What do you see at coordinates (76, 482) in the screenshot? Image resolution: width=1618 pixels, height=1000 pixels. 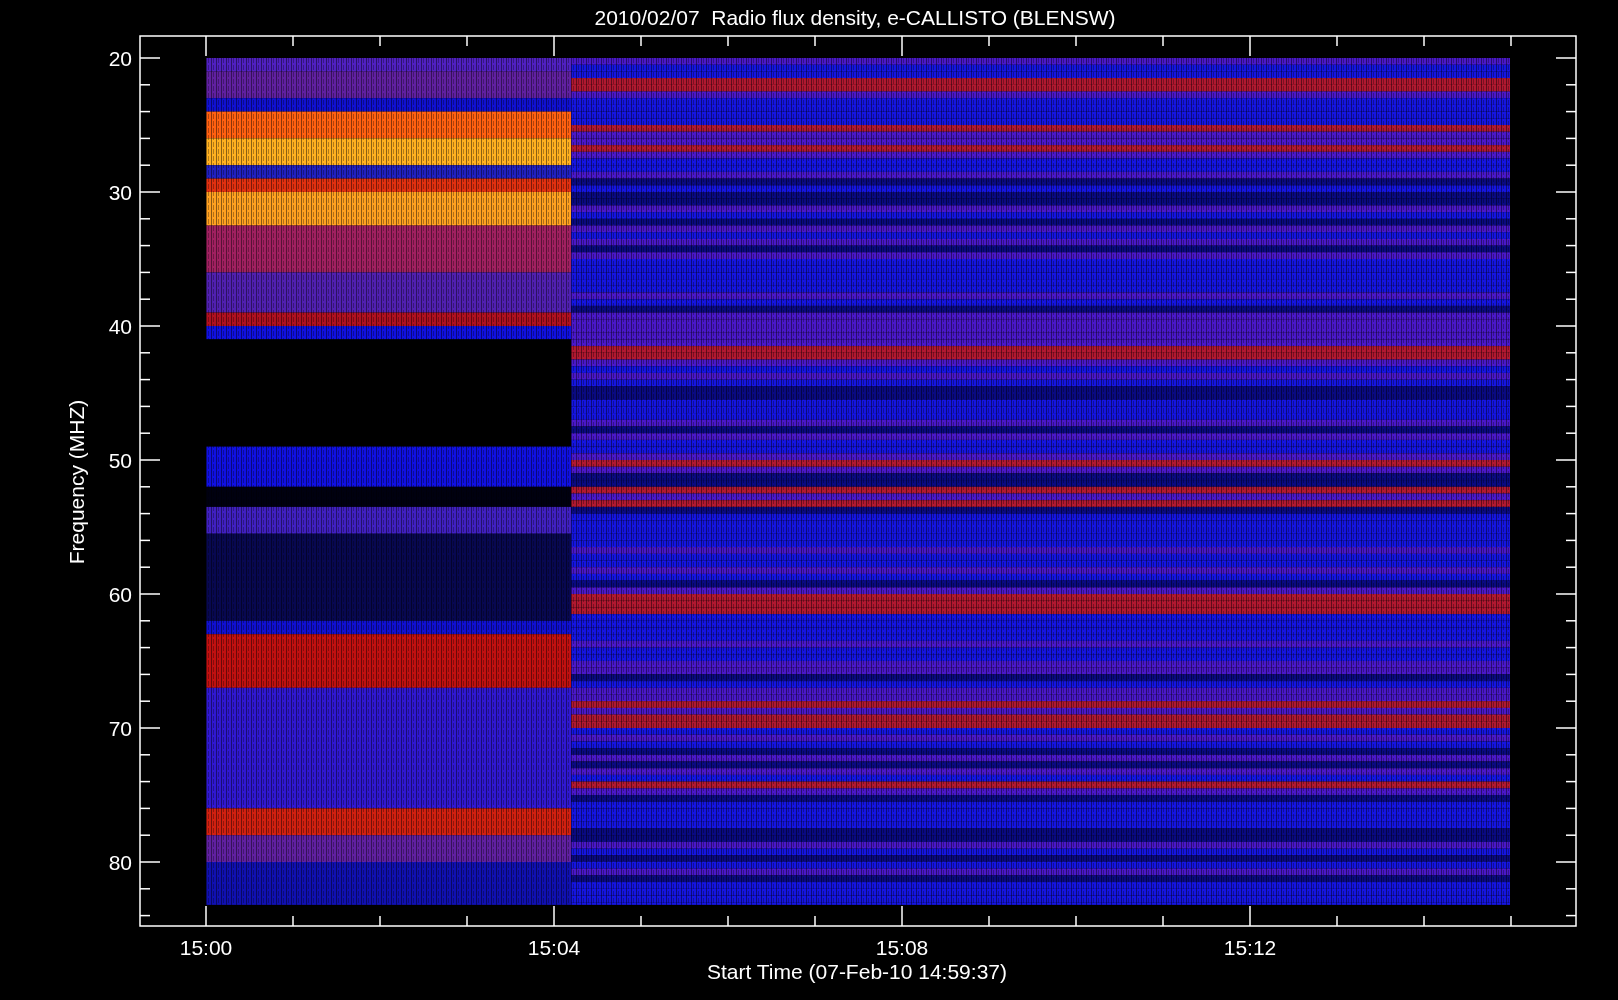 I see `axis-label: Frequency (MHZ)` at bounding box center [76, 482].